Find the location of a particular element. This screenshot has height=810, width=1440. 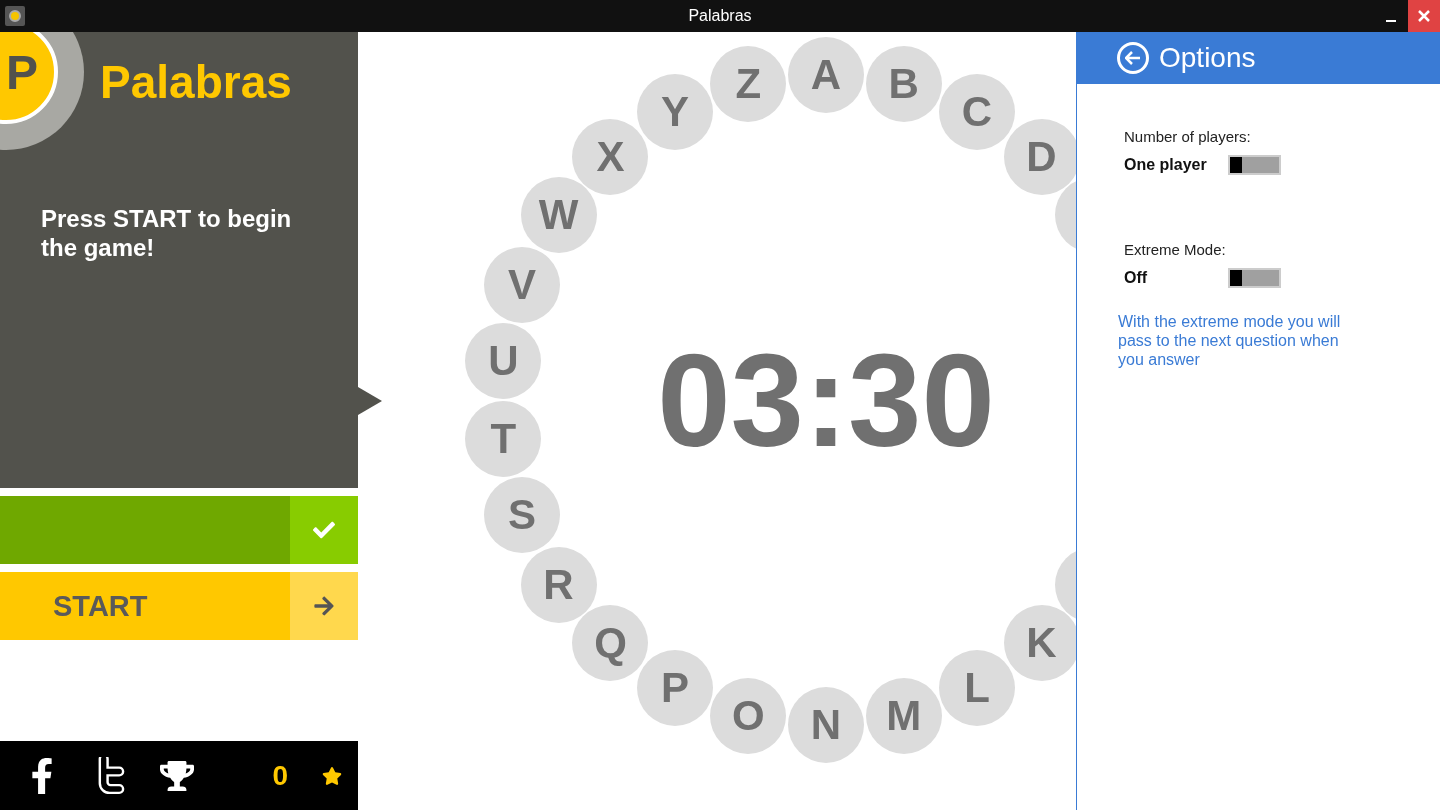

setting-label: Number of players: is located at coordinates (1188, 136).